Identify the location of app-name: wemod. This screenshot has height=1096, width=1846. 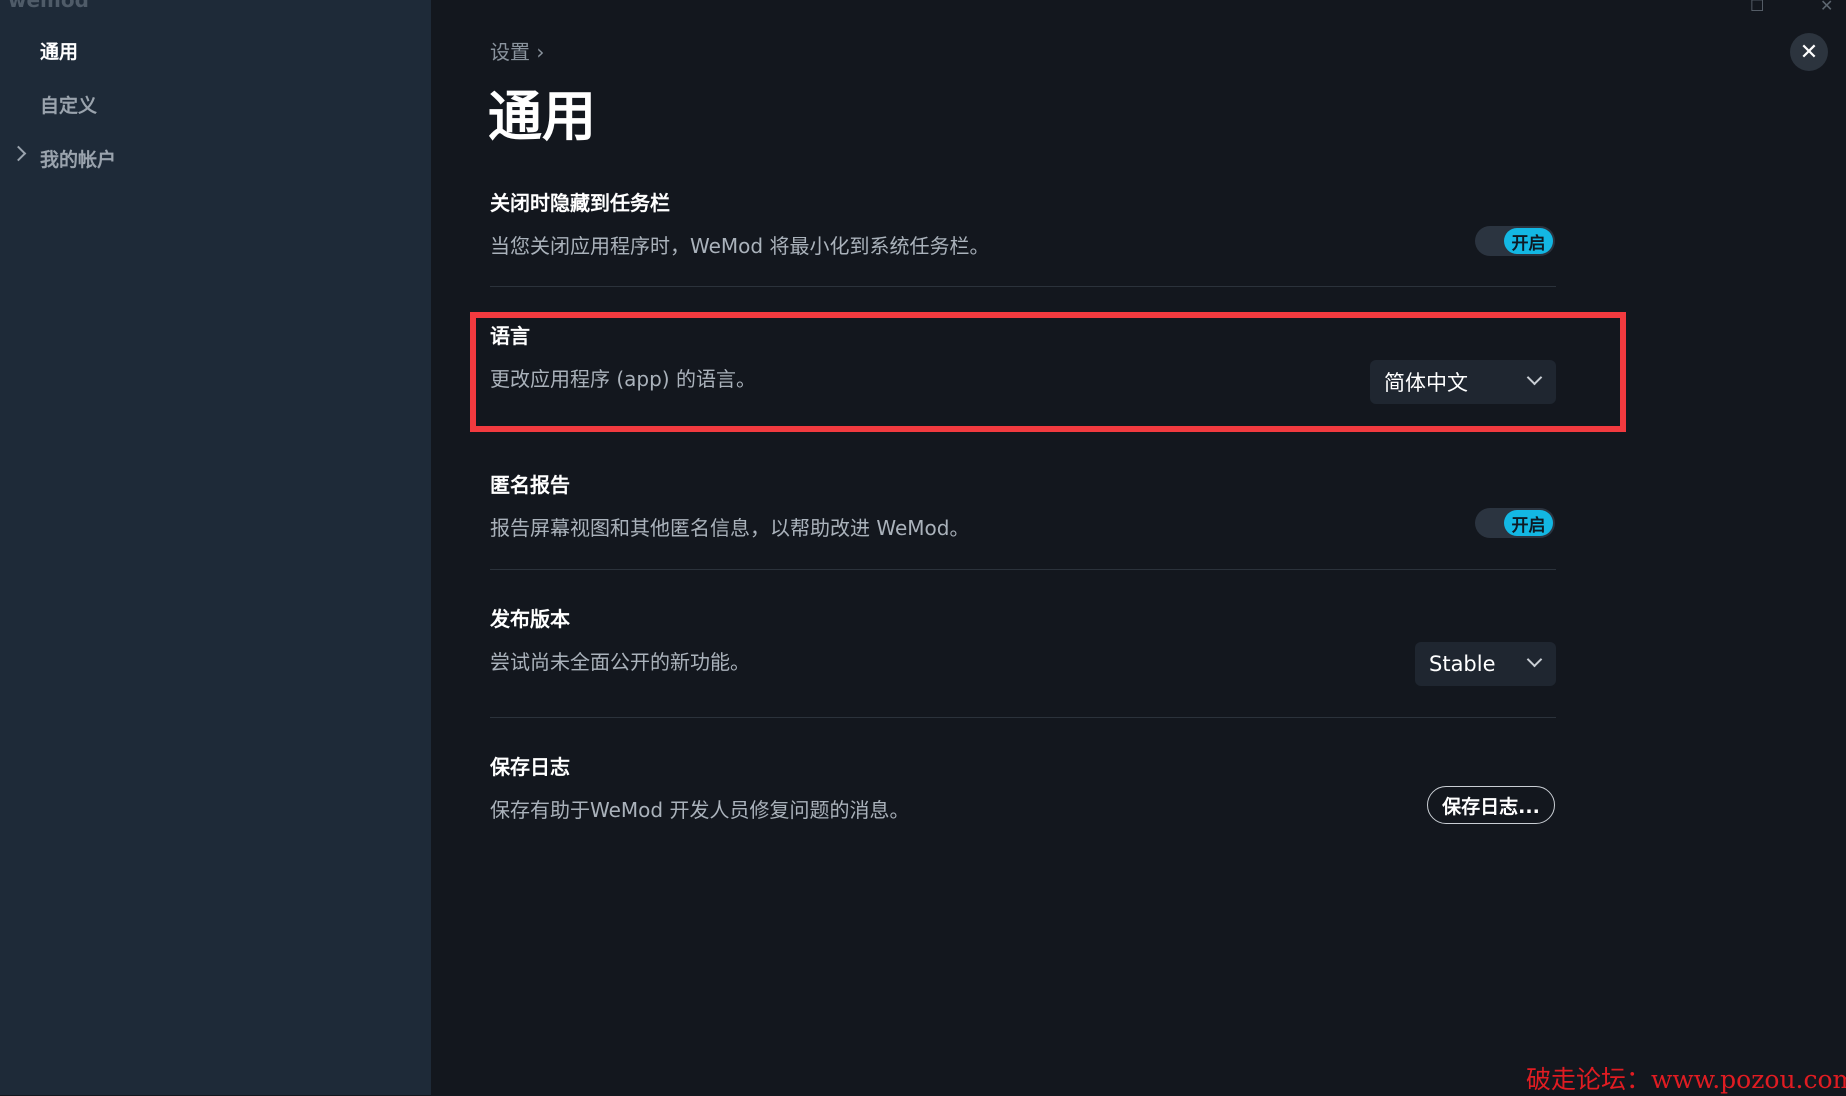
(48, 6).